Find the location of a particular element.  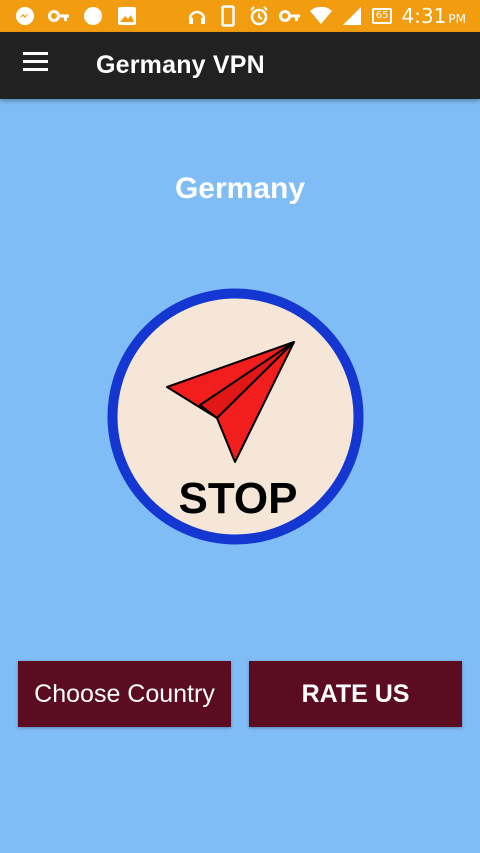

choose-country-button: Choose Country is located at coordinates (124, 694).